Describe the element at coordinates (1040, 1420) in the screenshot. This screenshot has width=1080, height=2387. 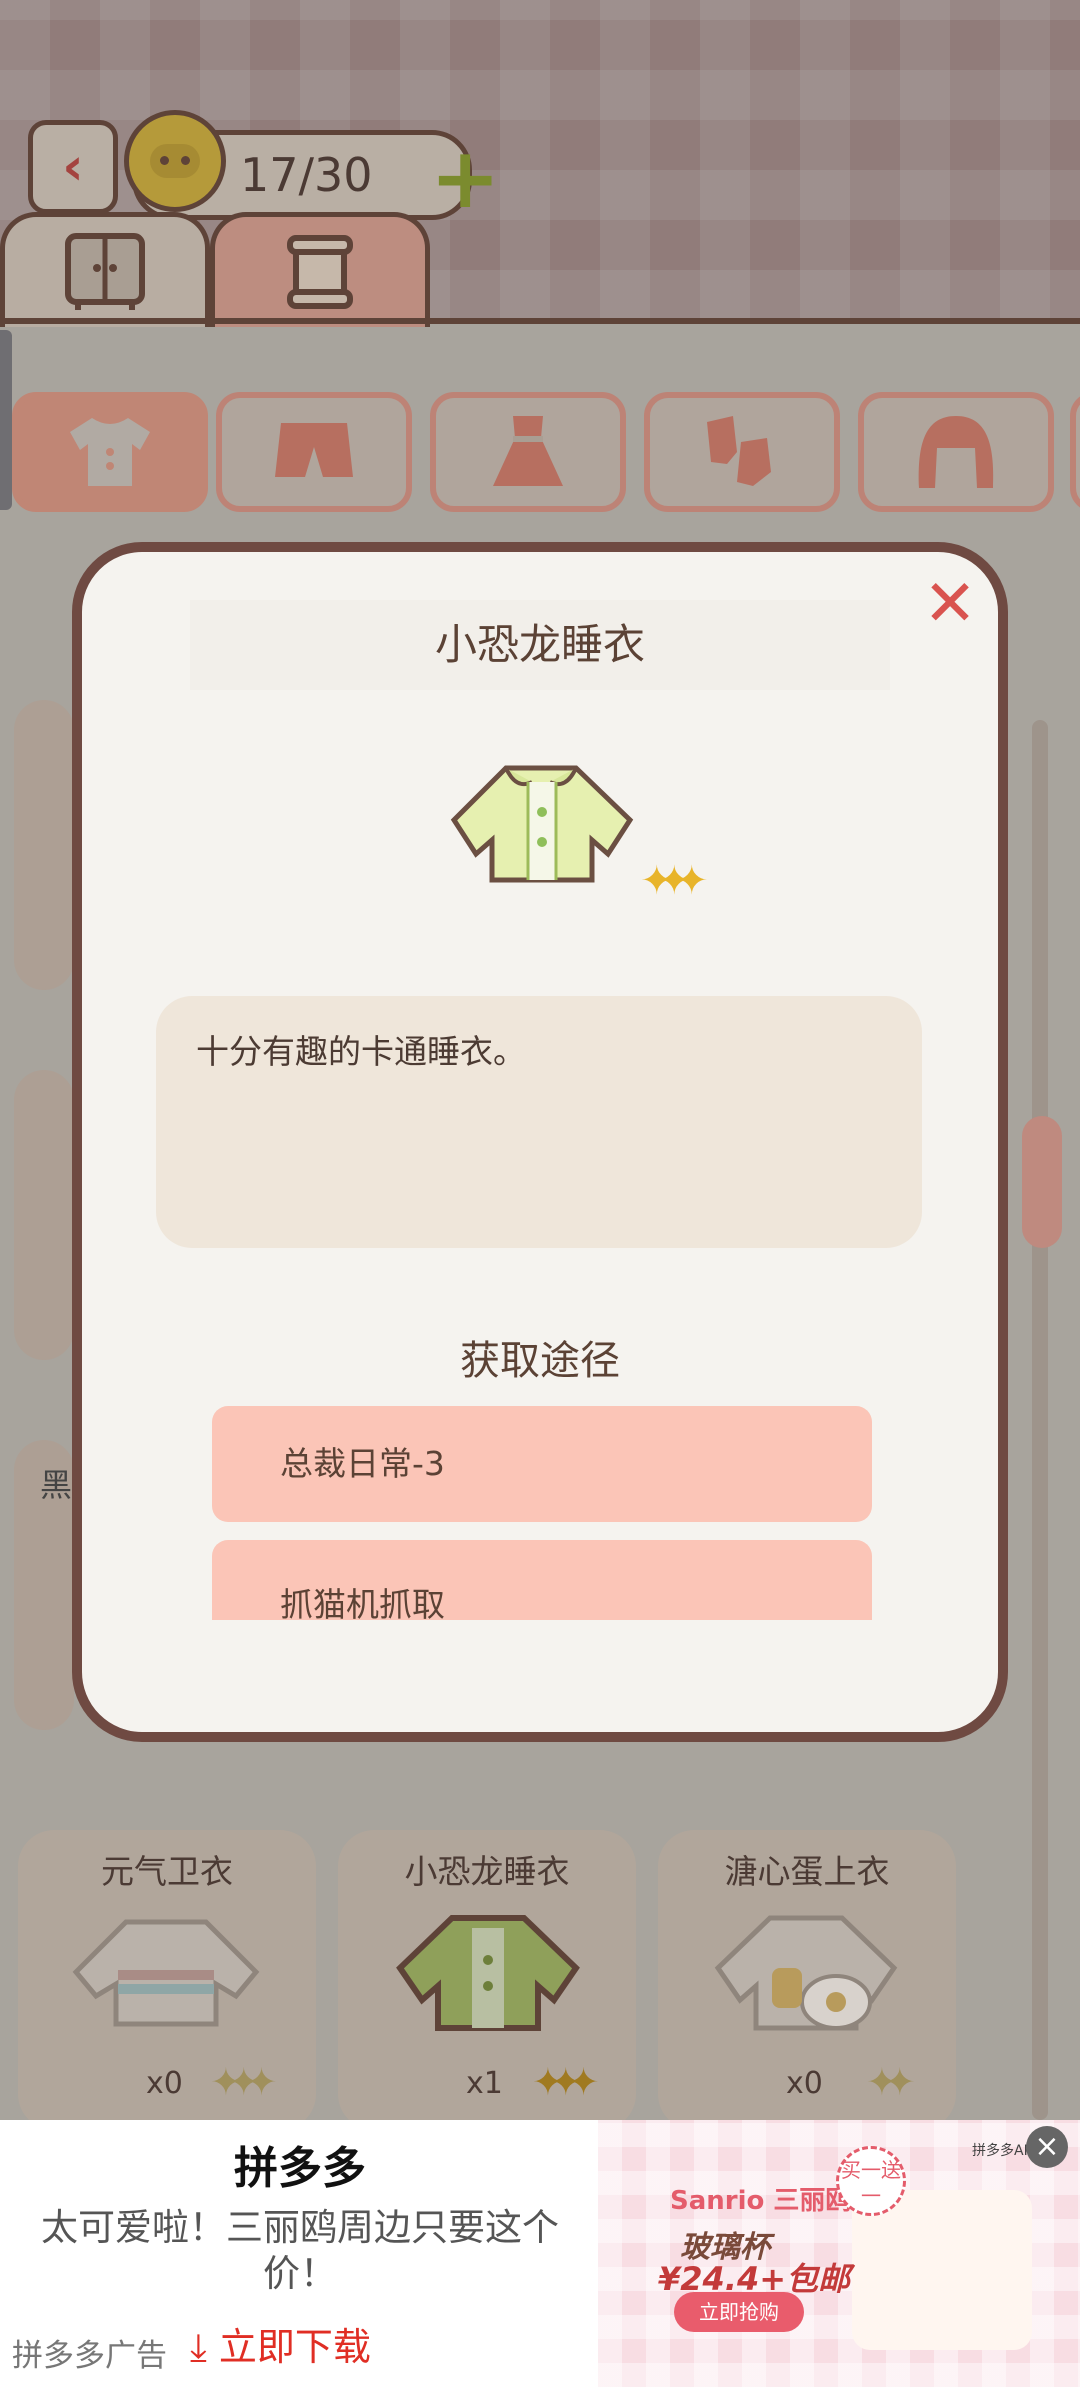
I see `scrollbar-track` at that location.